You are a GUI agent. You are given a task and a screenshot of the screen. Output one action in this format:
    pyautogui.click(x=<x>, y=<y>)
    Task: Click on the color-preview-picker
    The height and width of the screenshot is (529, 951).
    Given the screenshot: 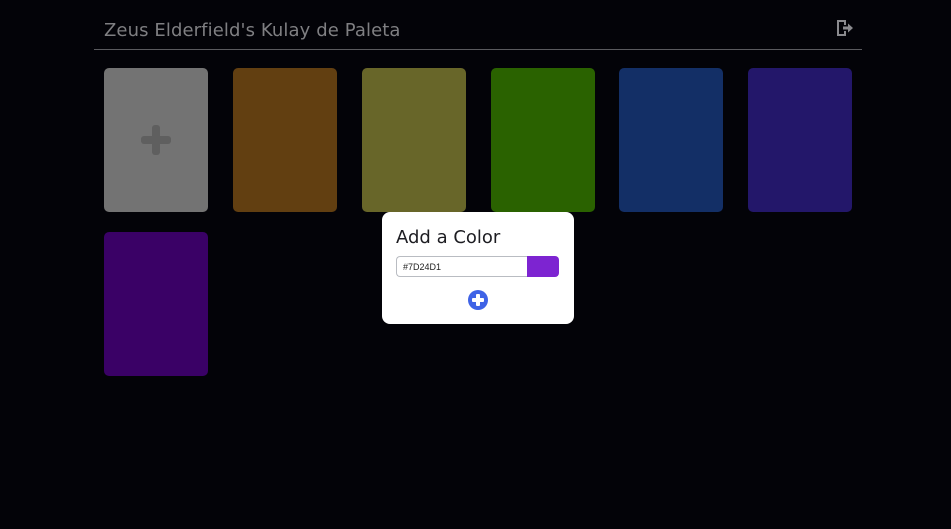 What is the action you would take?
    pyautogui.click(x=543, y=266)
    